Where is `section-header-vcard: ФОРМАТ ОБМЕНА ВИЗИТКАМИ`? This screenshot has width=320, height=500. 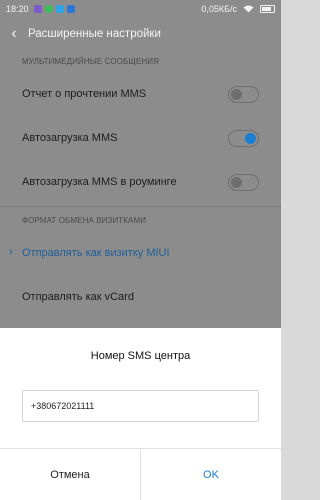
section-header-vcard: ФОРМАТ ОБМЕНА ВИЗИТКАМИ is located at coordinates (84, 220).